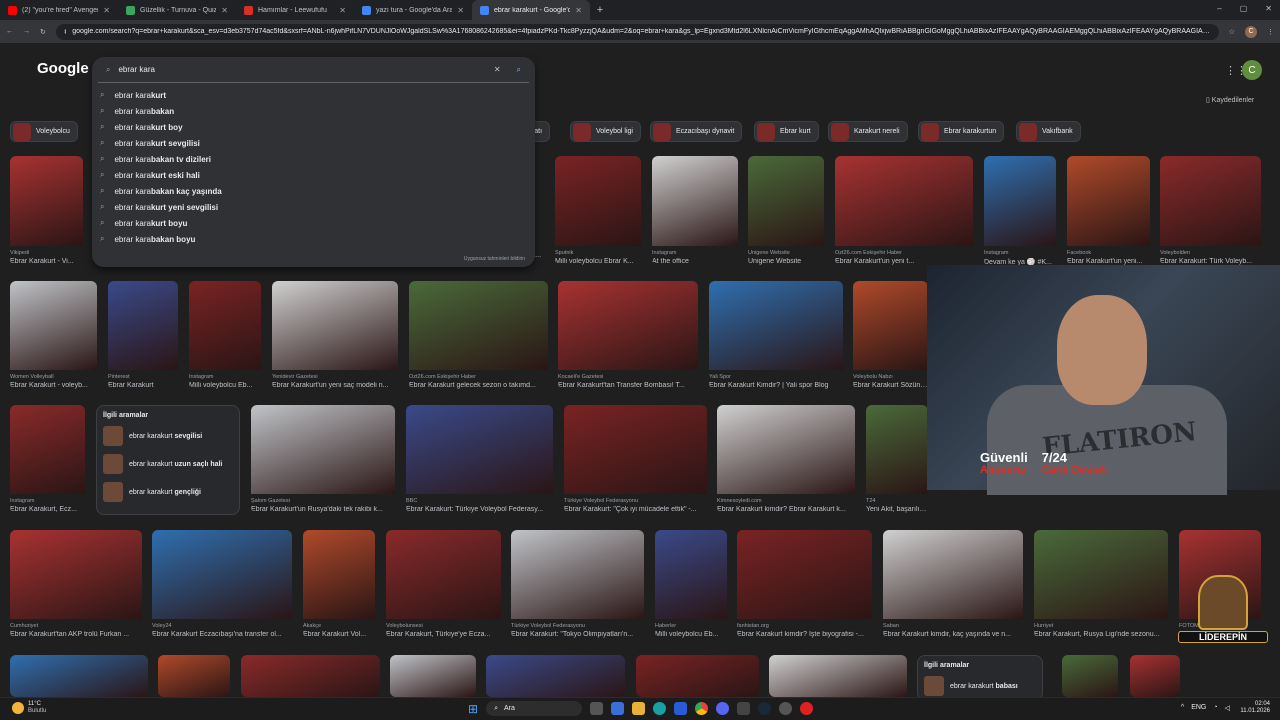  I want to click on site-info-icon: ⚙, so click(65, 32).